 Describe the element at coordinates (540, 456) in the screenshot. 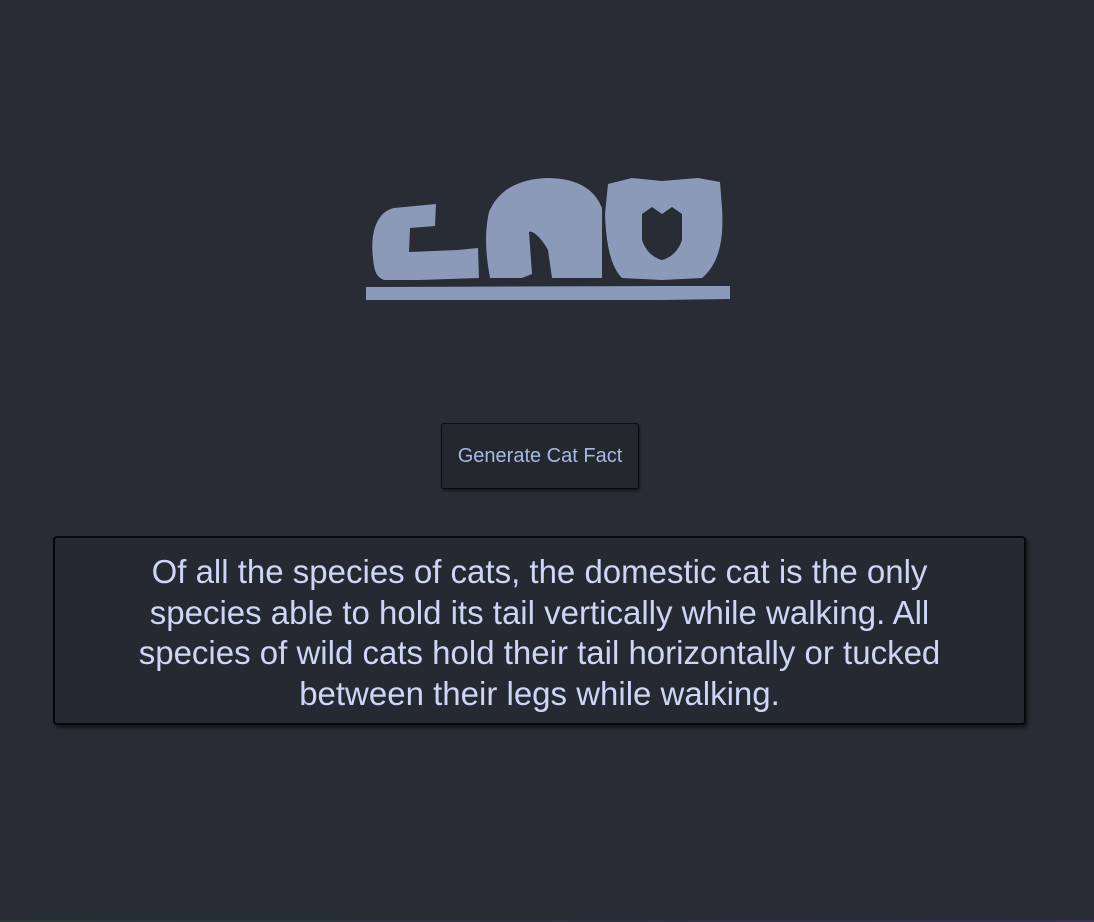

I see `generate-cat-fact-button: Generate Cat Fact` at that location.